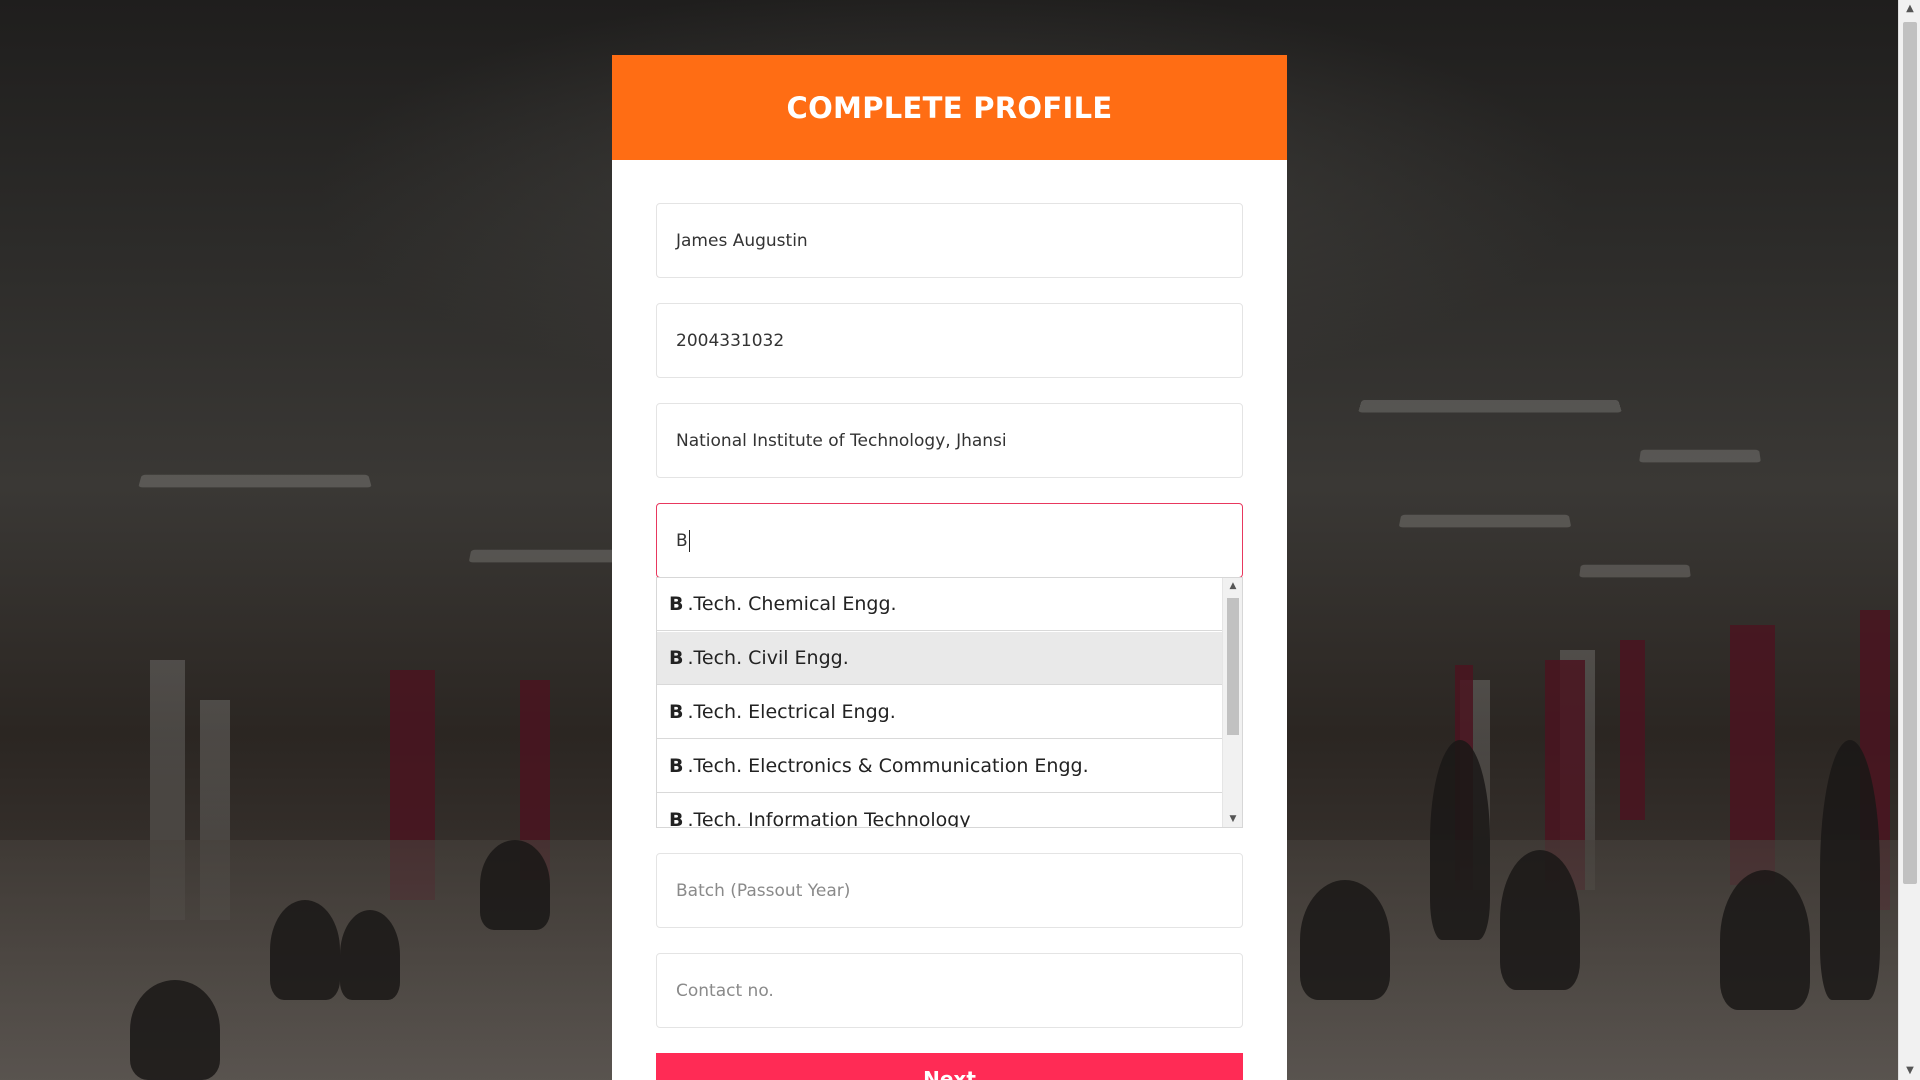 The image size is (1920, 1080). Describe the element at coordinates (792, 604) in the screenshot. I see `option-label: .Tech. Chemical Engg.` at that location.